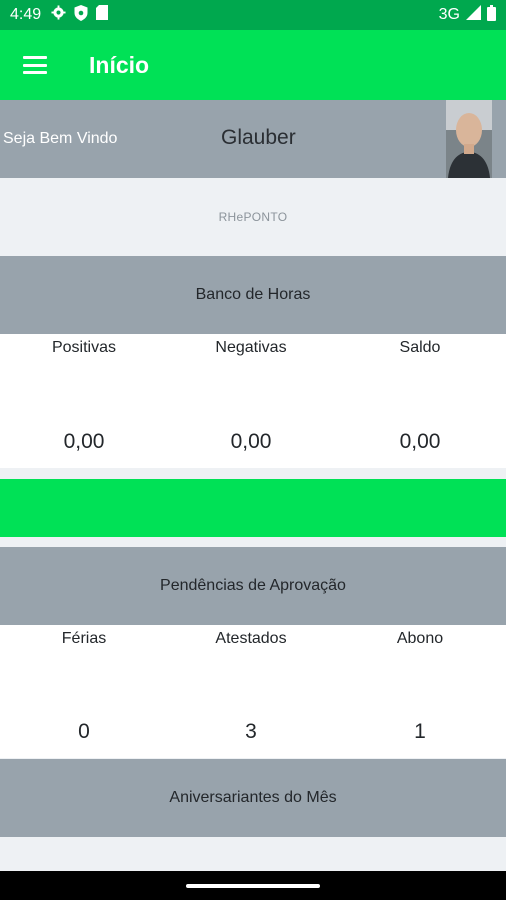  I want to click on abono-value: 1, so click(420, 731).